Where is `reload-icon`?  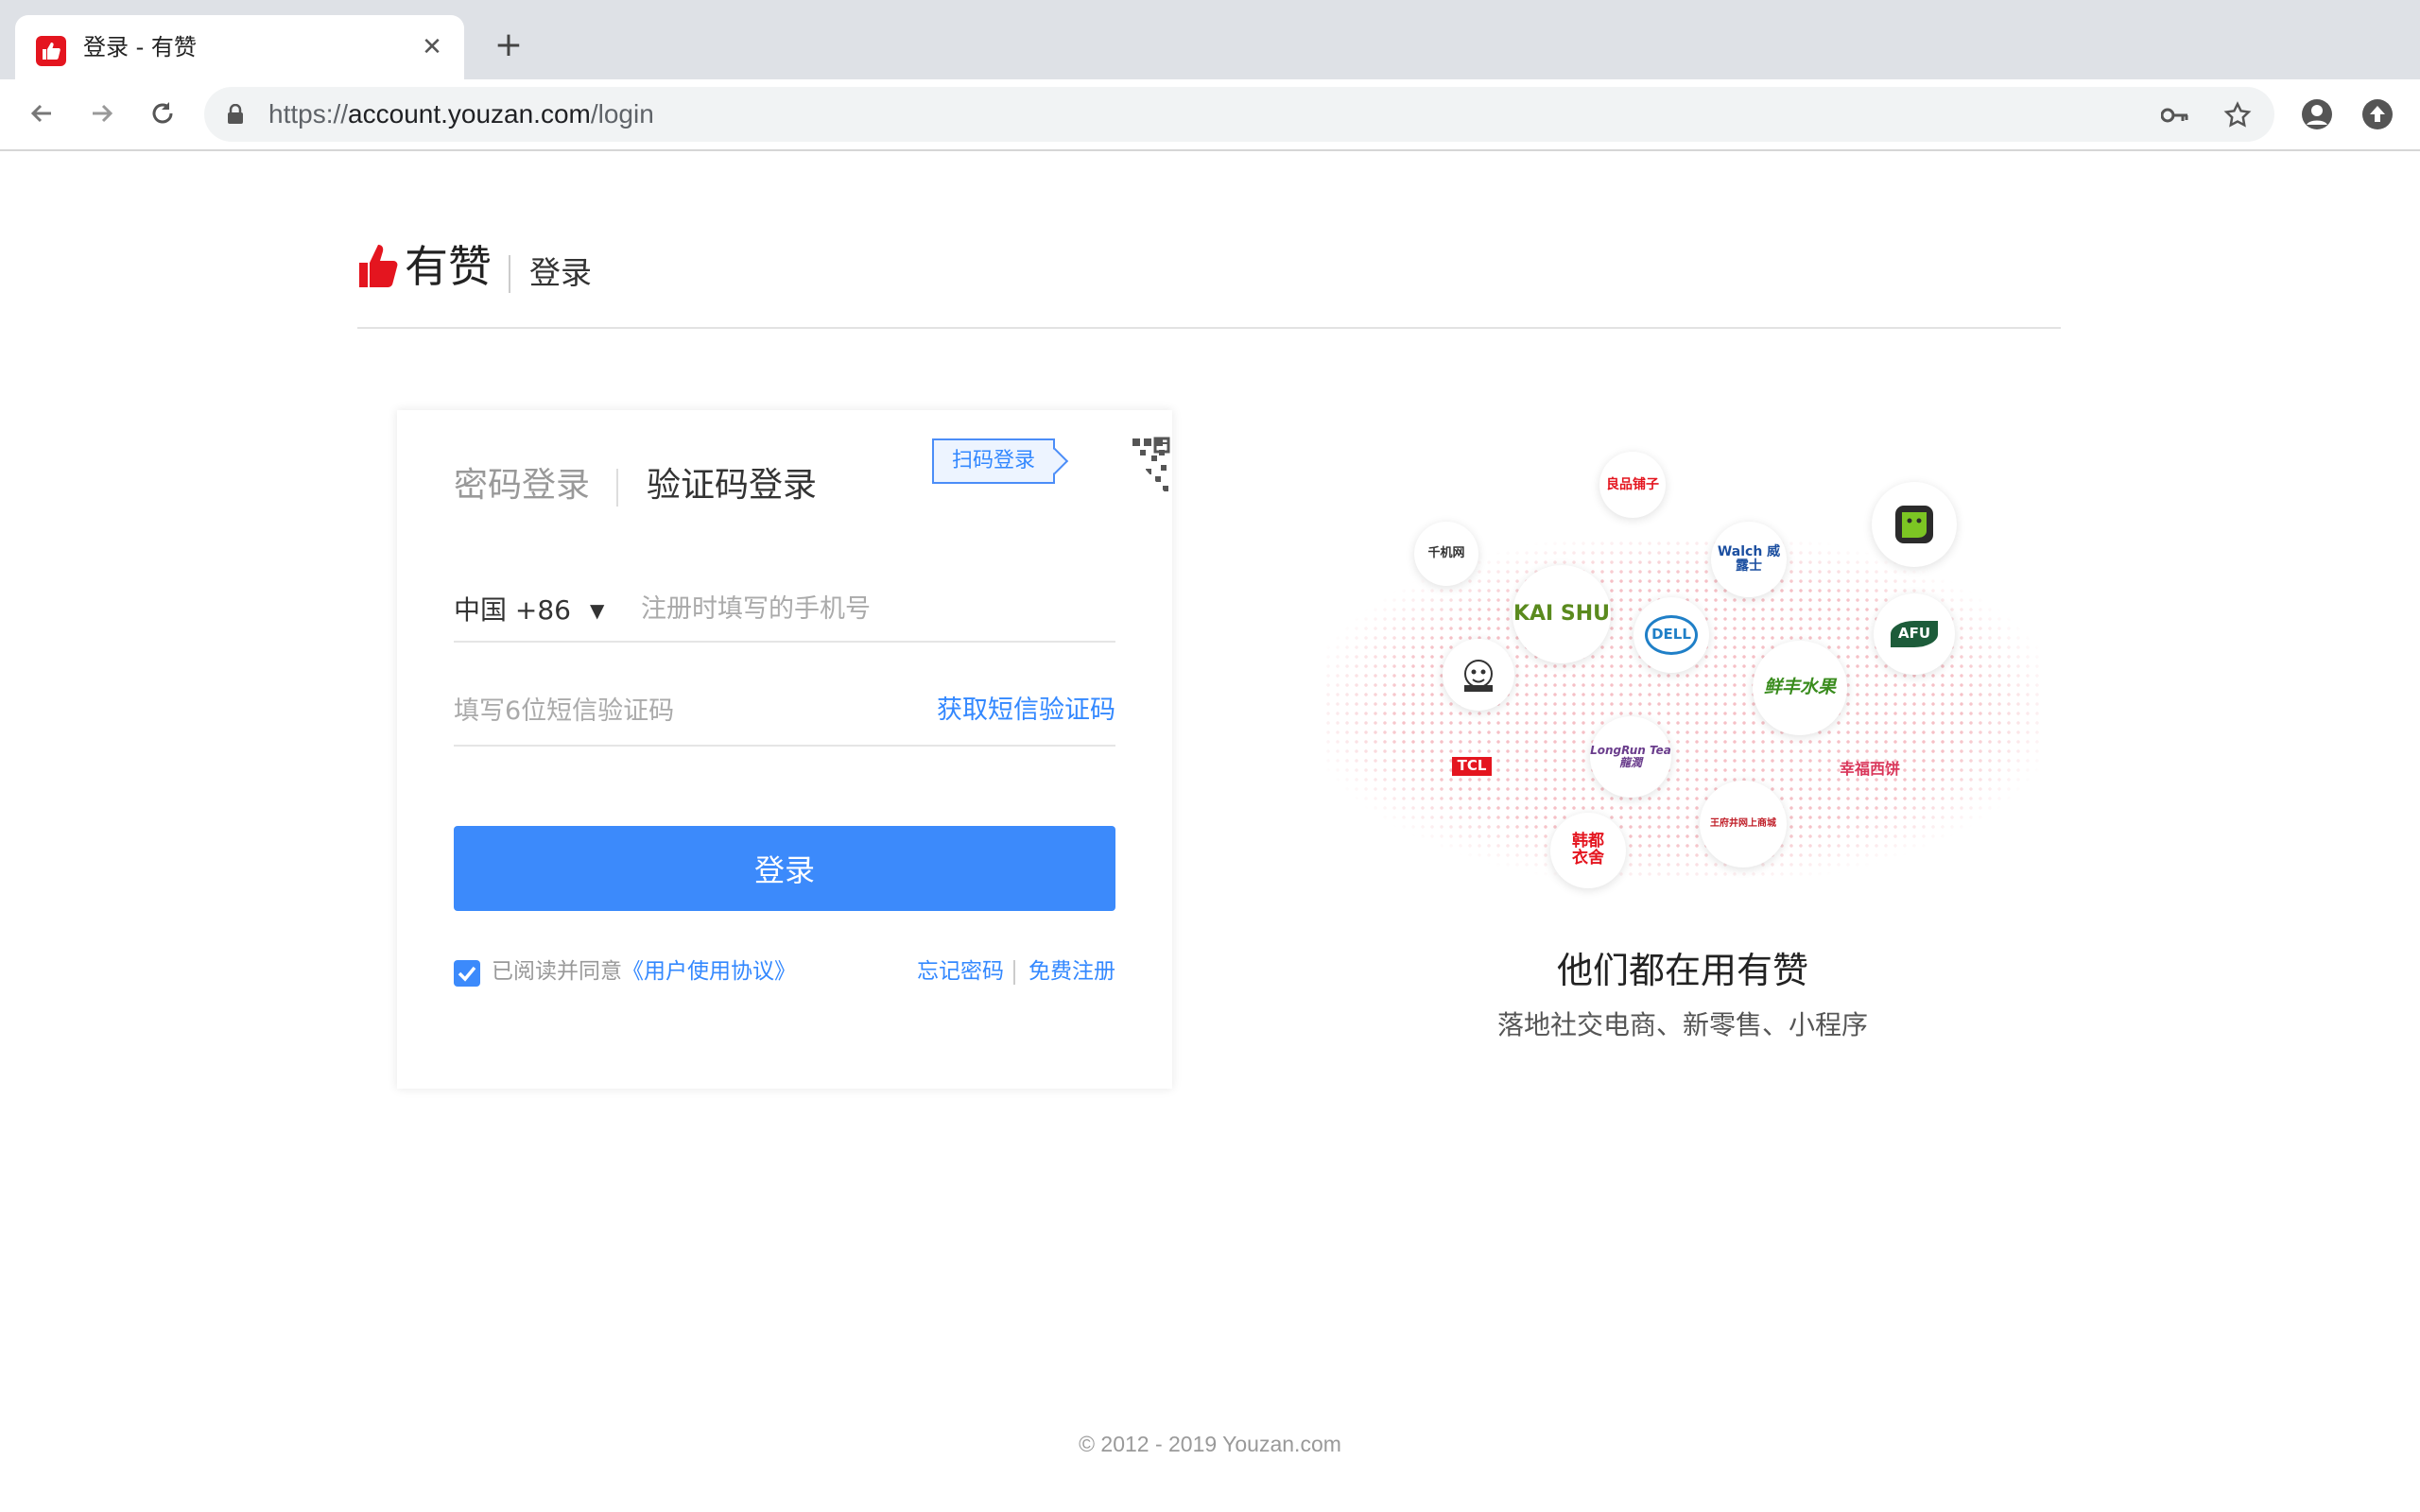 reload-icon is located at coordinates (162, 113).